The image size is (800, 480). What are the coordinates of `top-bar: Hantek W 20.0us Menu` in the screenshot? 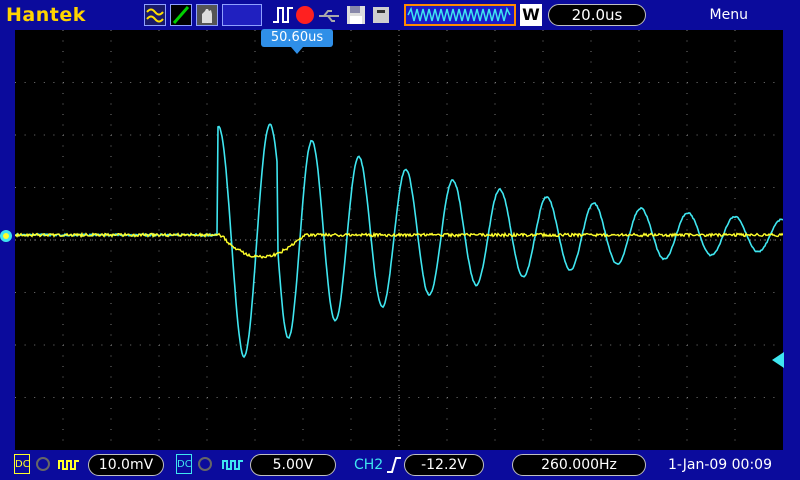 It's located at (400, 15).